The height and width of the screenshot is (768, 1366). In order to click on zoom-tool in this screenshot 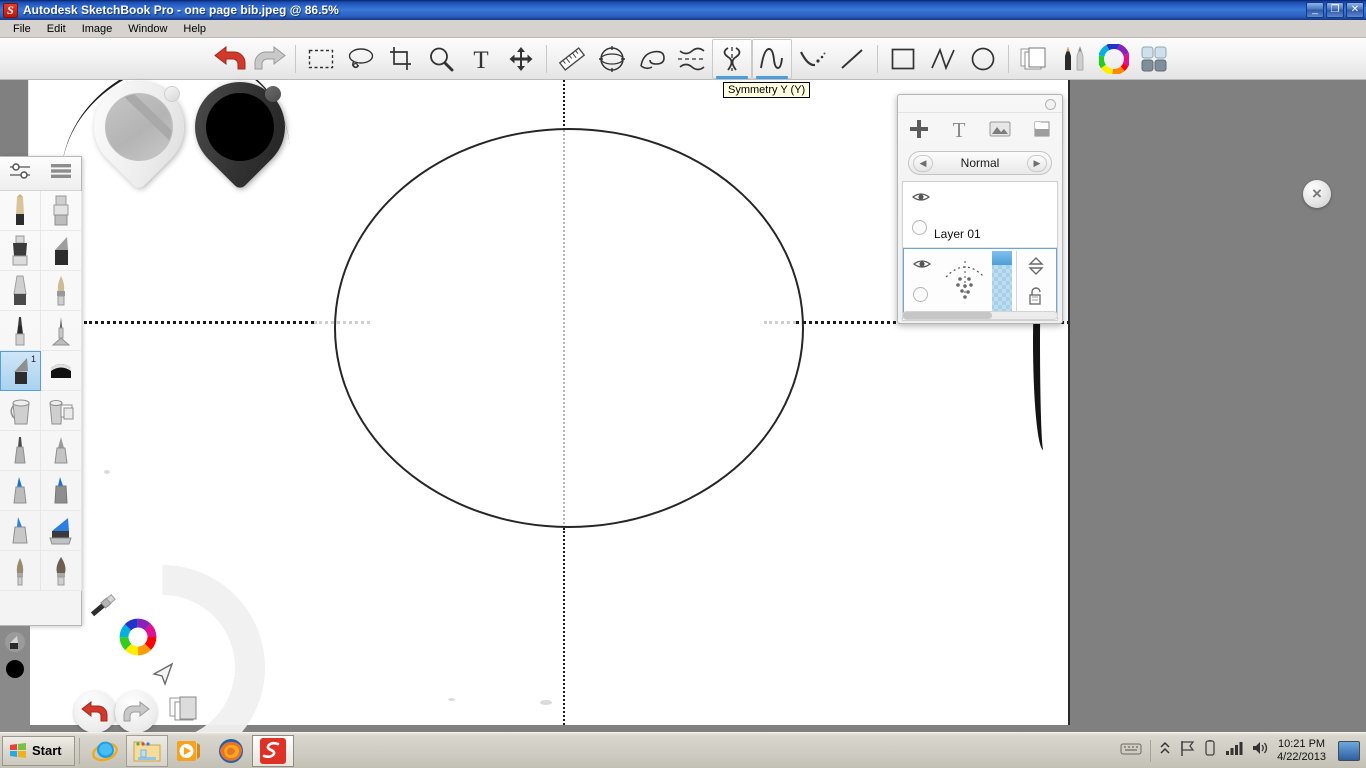, I will do `click(441, 59)`.